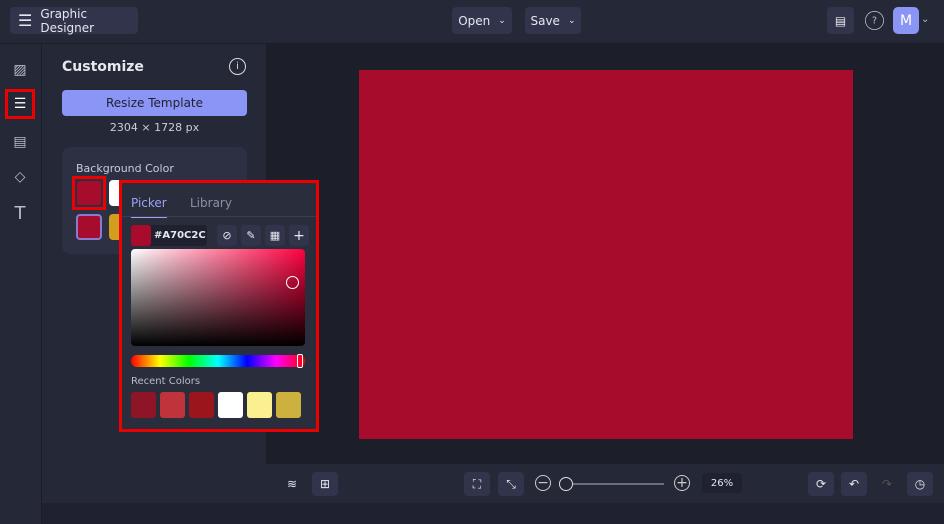  I want to click on grid-icon: ▦, so click(275, 235).